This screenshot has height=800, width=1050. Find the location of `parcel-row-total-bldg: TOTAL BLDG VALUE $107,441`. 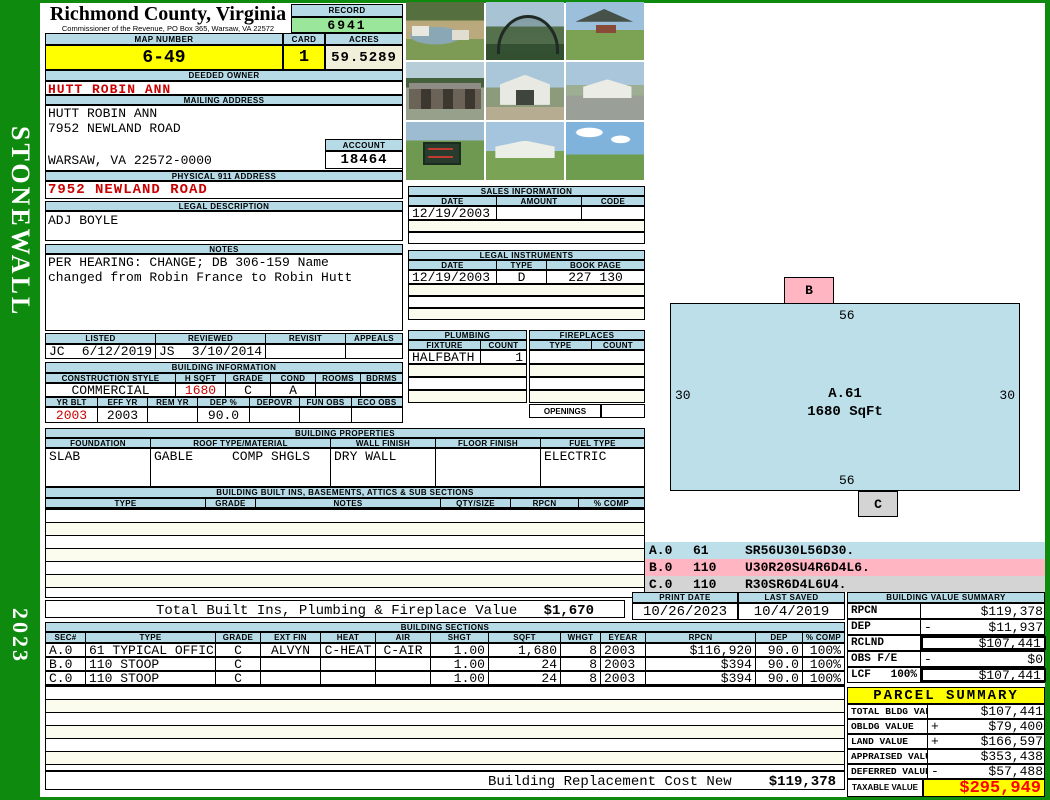

parcel-row-total-bldg: TOTAL BLDG VALUE $107,441 is located at coordinates (946, 711).